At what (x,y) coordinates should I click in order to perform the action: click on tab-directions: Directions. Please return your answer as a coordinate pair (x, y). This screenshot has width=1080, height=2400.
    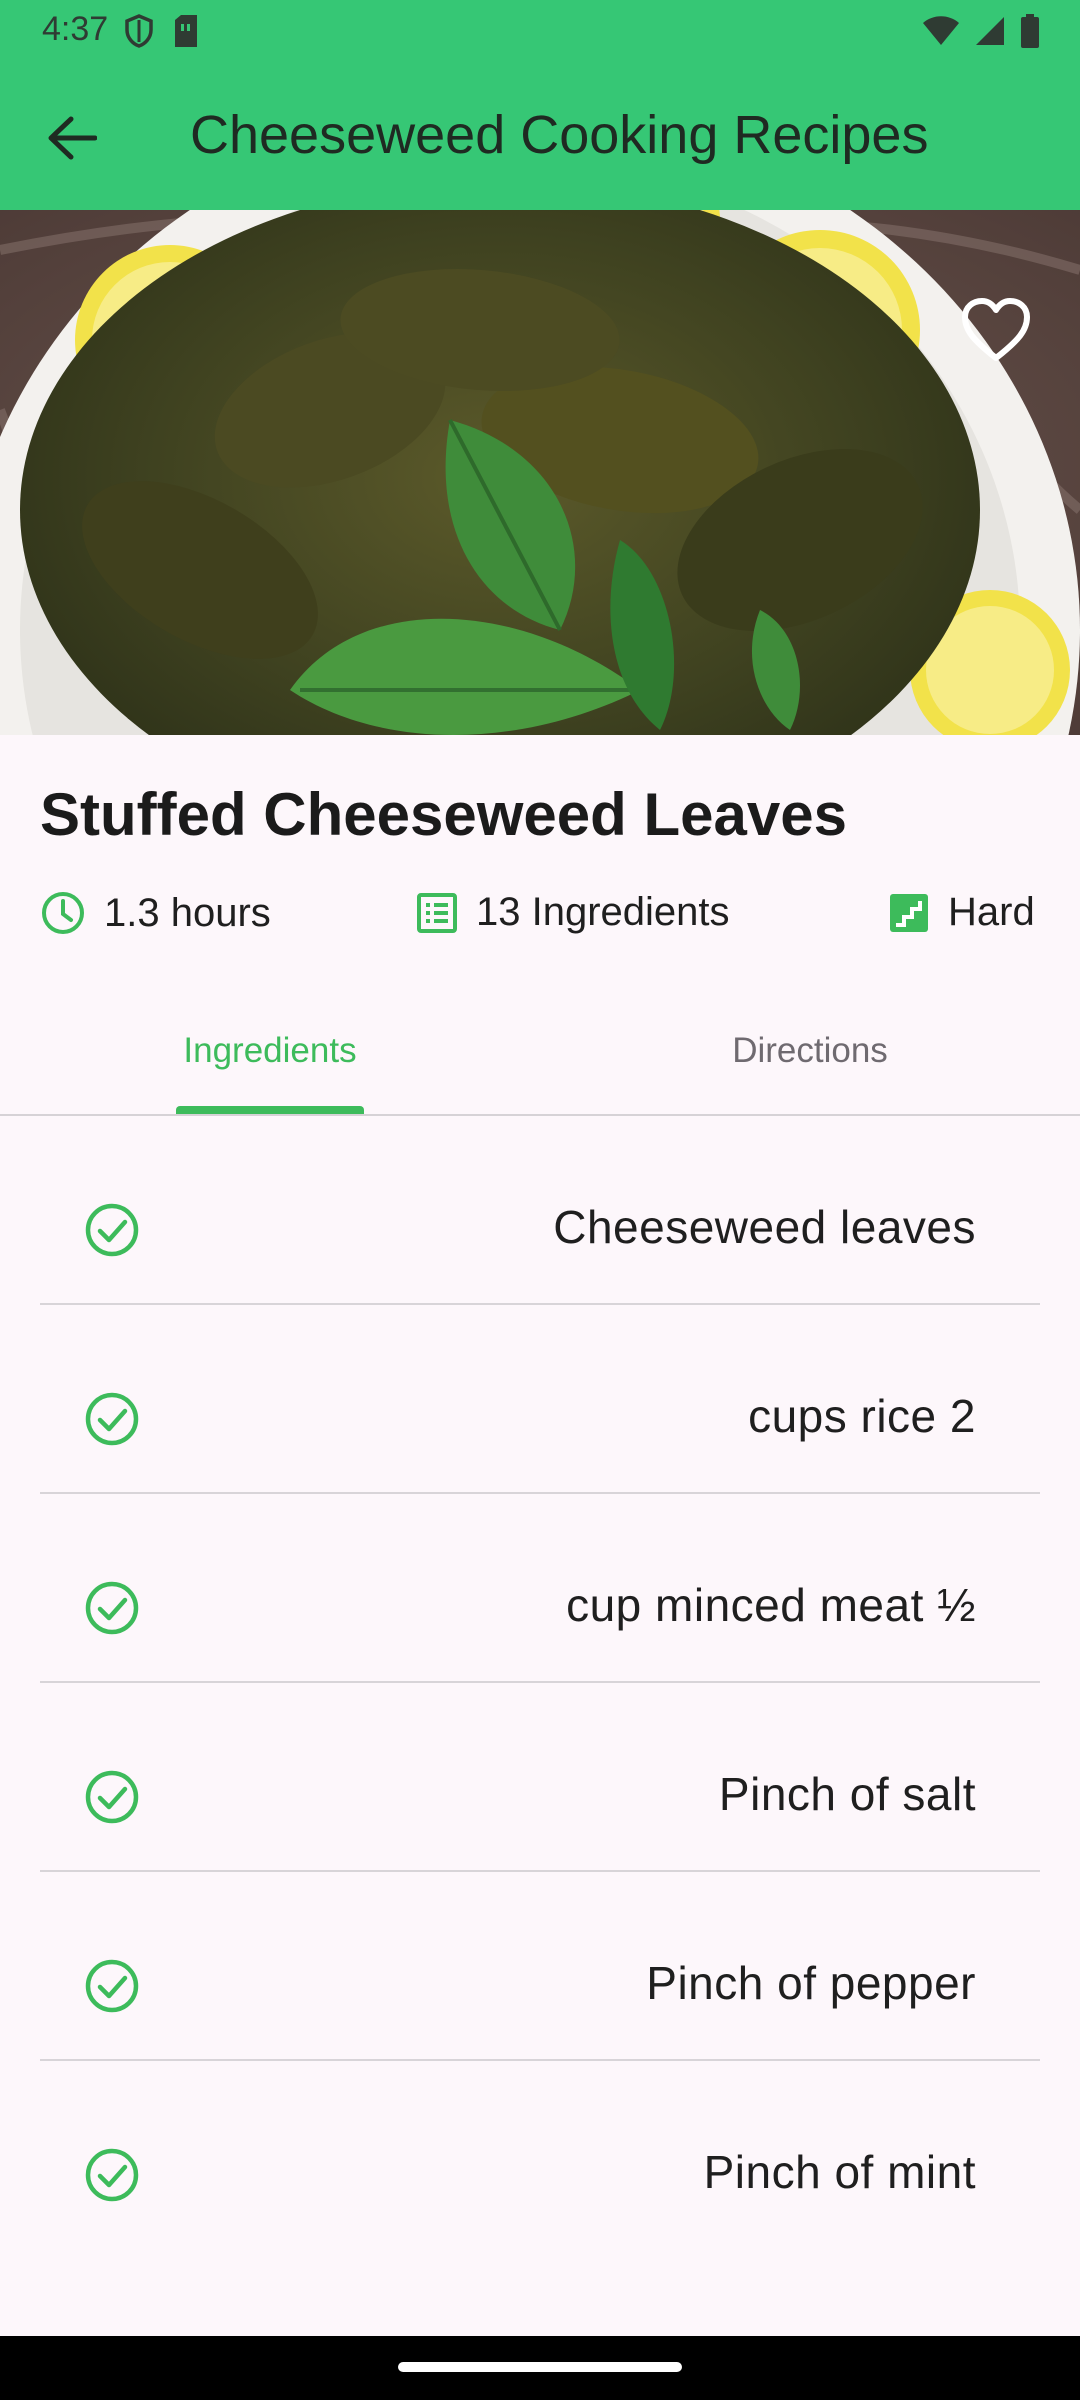
    Looking at the image, I should click on (810, 1051).